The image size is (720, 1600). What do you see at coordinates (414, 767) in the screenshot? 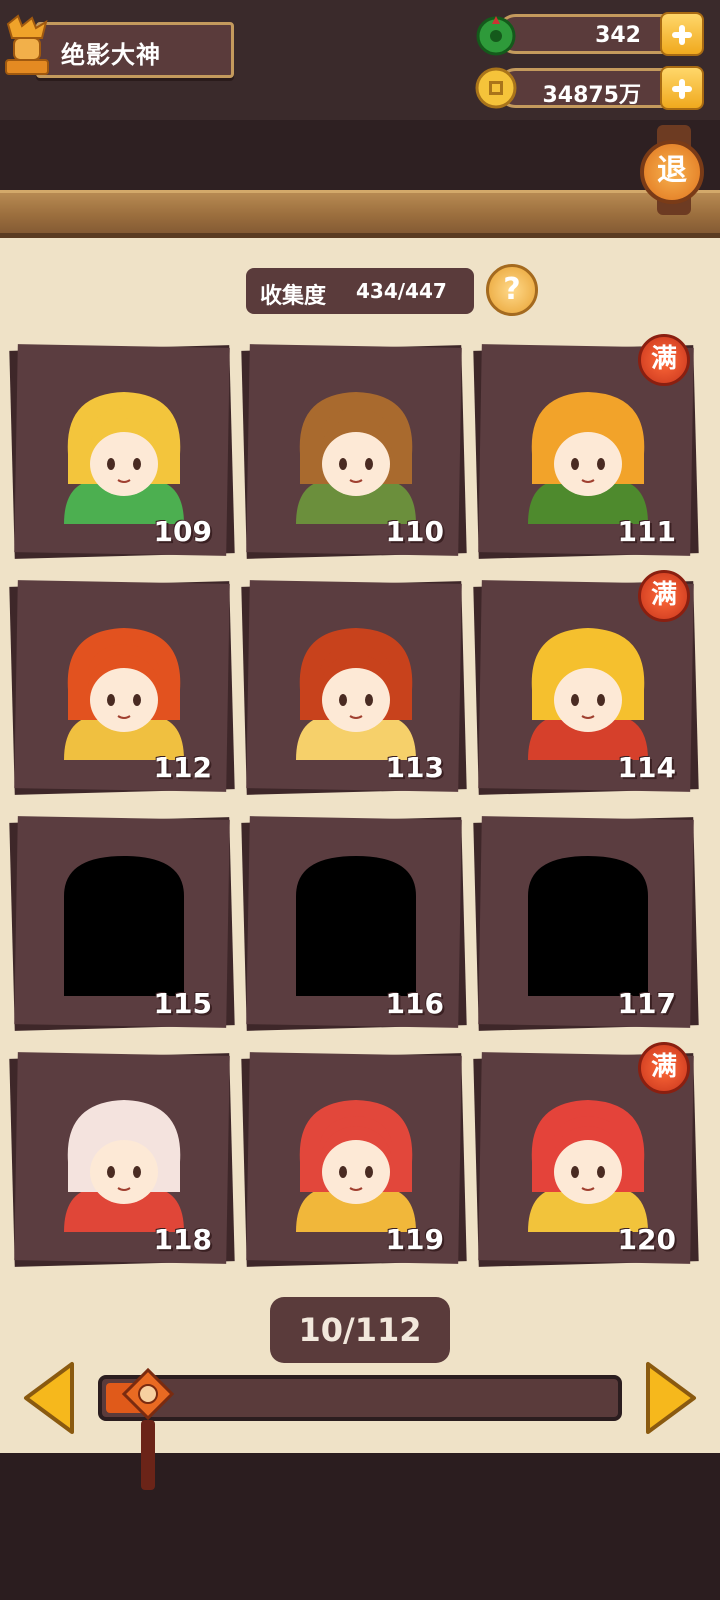
I see `card-number: 113` at bounding box center [414, 767].